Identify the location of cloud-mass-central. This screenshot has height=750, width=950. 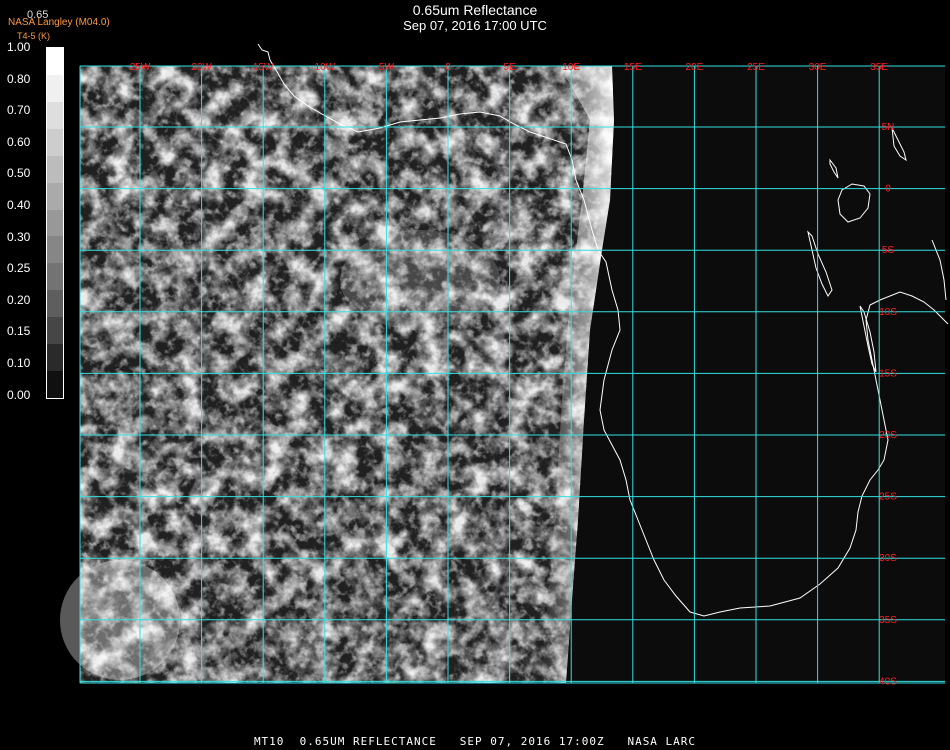
(420, 280).